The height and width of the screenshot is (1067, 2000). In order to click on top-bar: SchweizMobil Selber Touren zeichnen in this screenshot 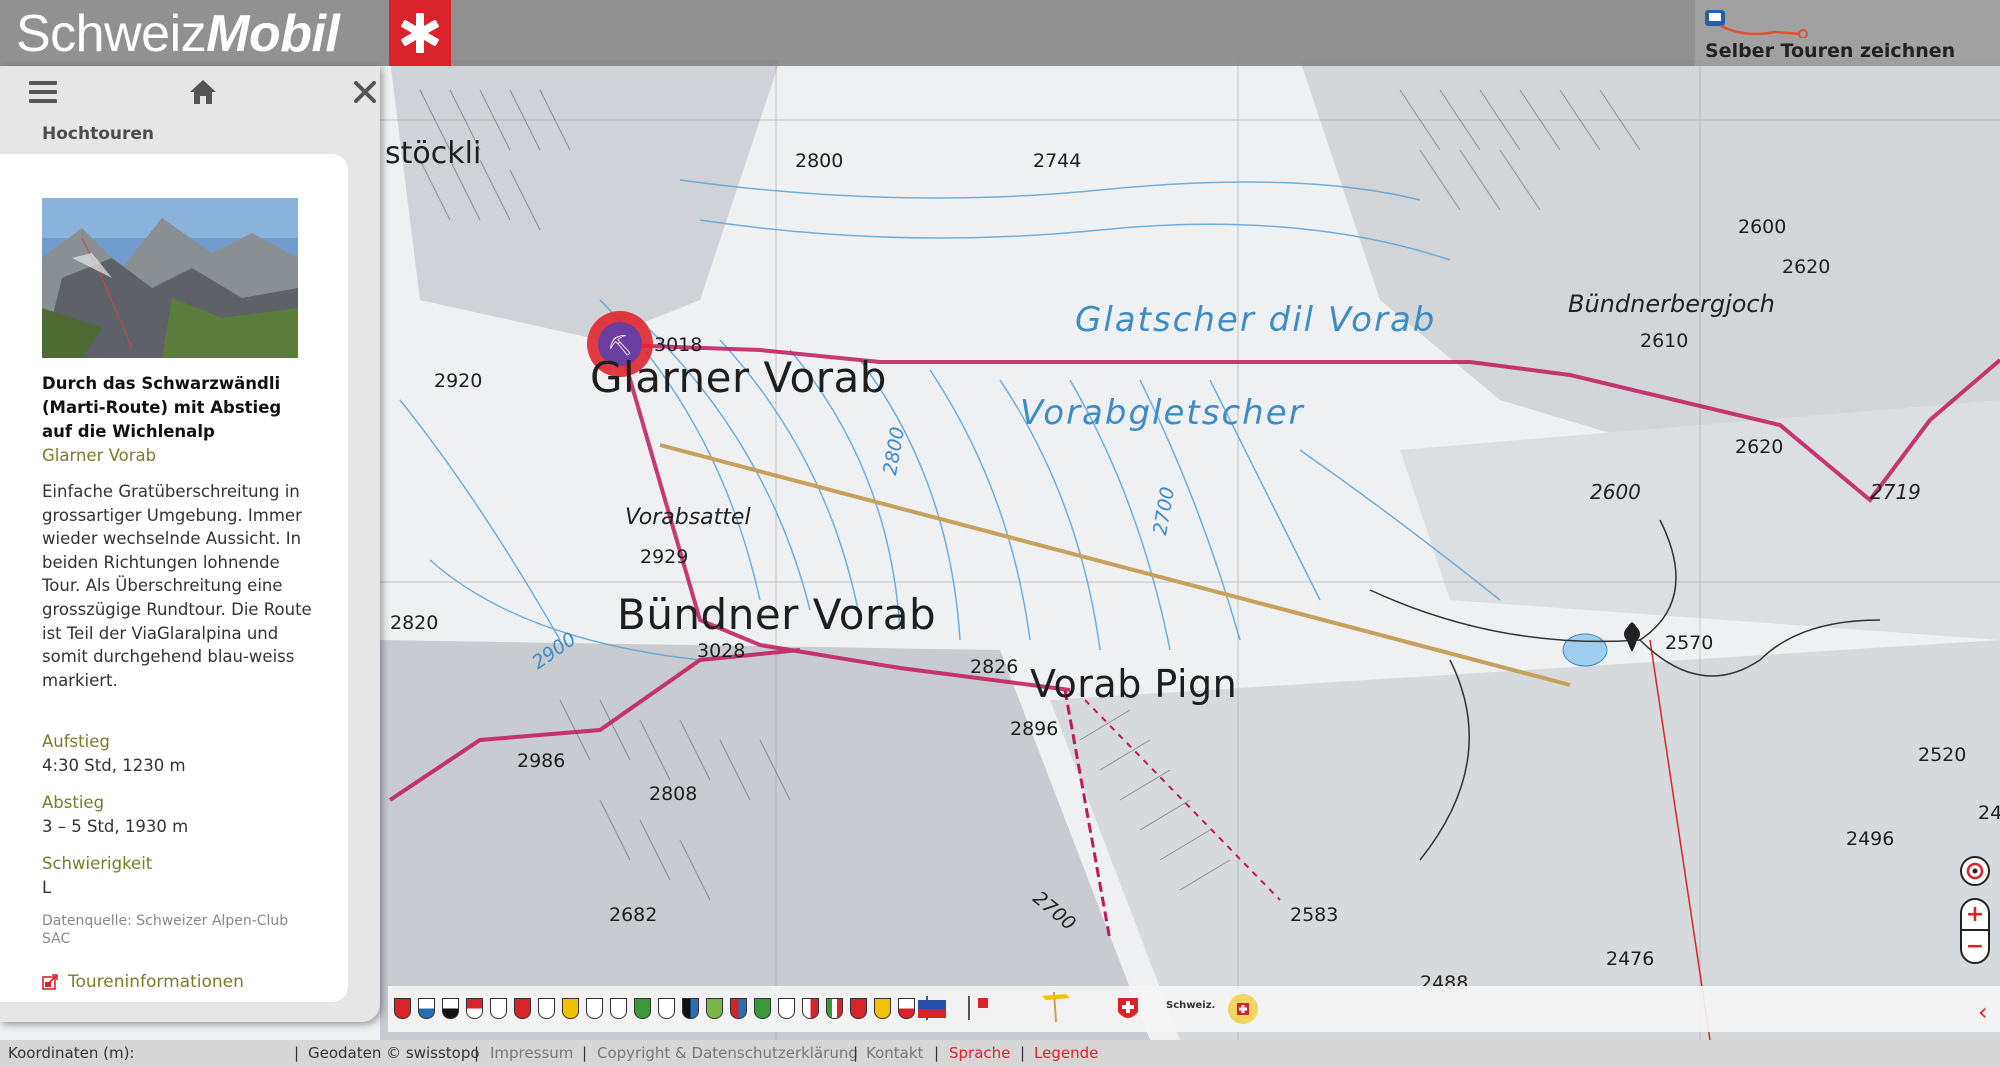, I will do `click(1000, 33)`.